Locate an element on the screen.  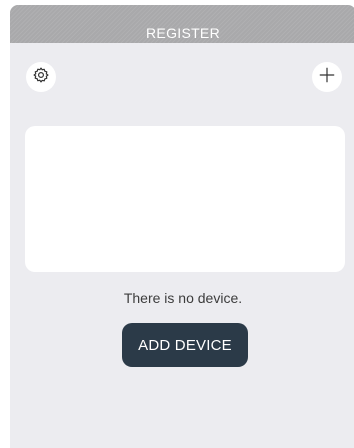
gear-icon is located at coordinates (41, 77).